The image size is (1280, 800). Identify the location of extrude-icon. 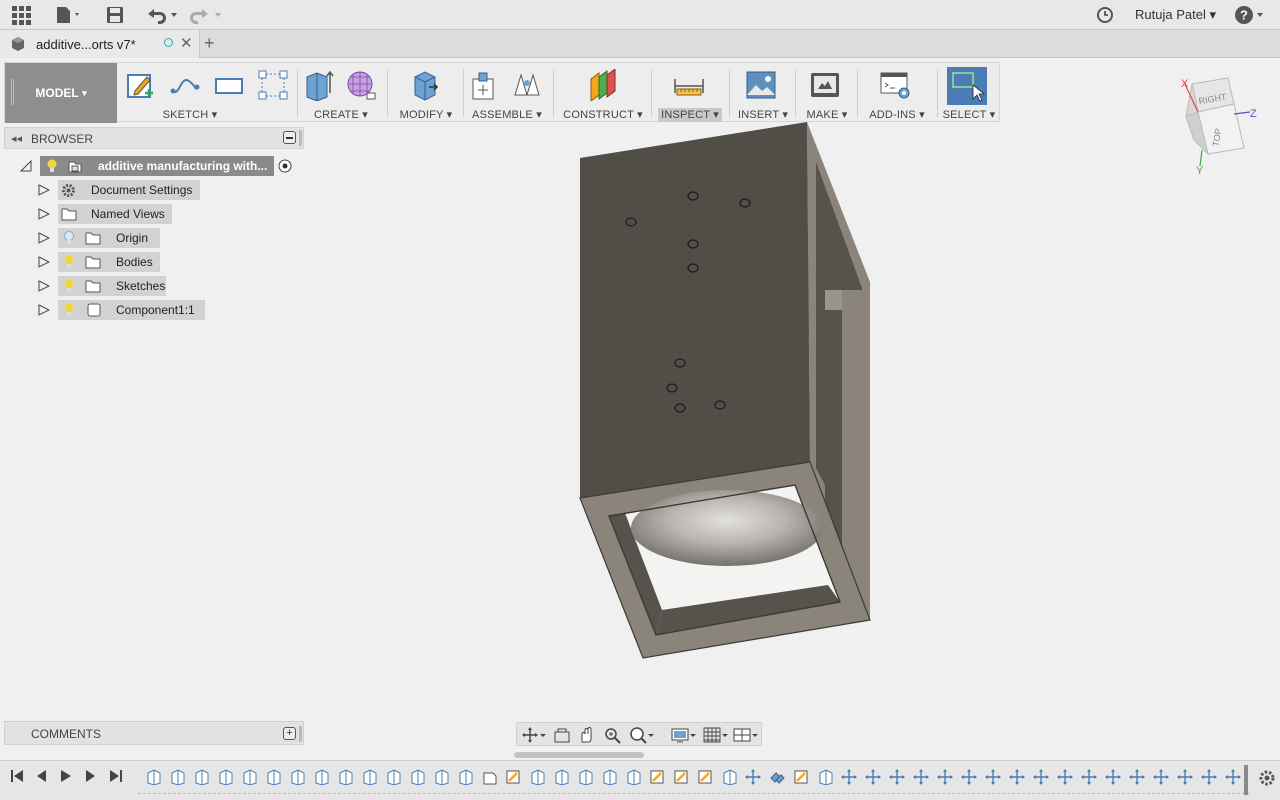
(319, 85).